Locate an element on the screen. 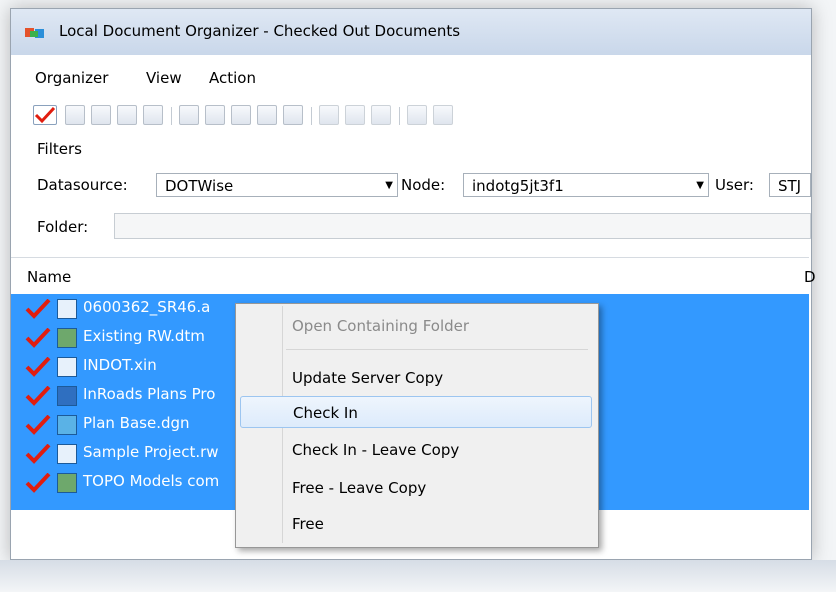 The width and height of the screenshot is (836, 592). menu-separator is located at coordinates (437, 349).